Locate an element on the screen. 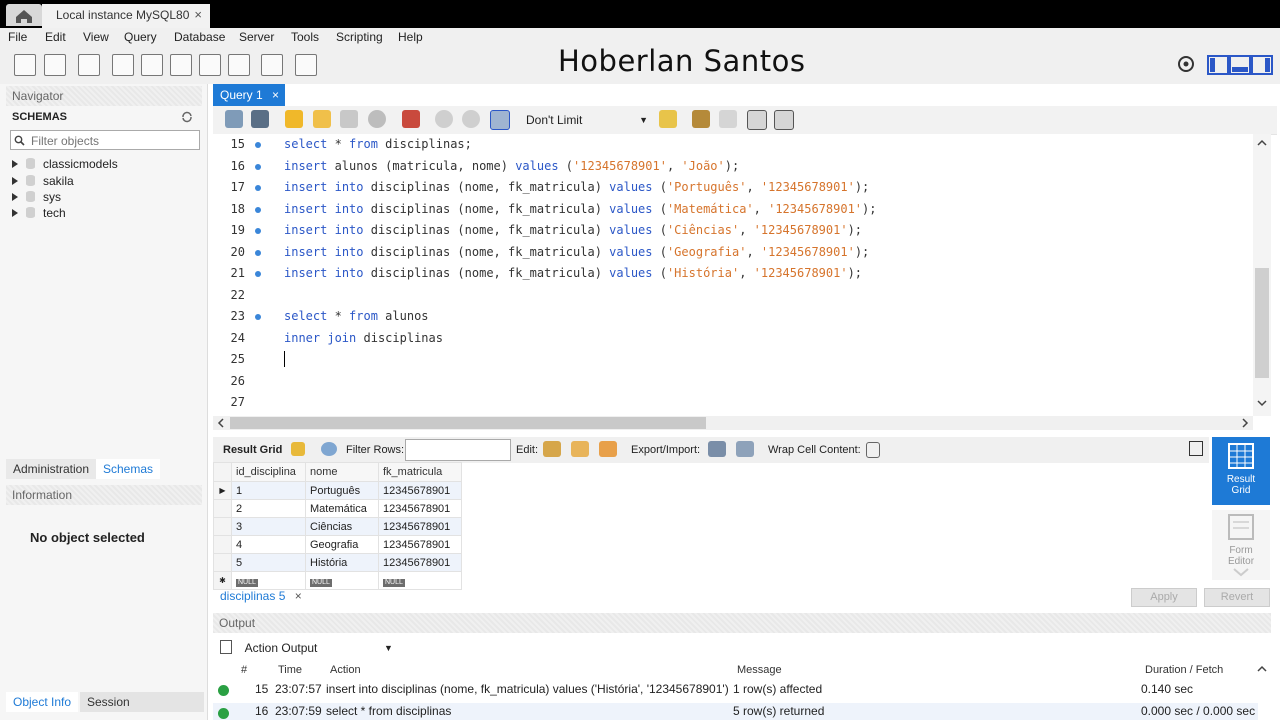 The width and height of the screenshot is (1280, 720). menu-edit: Edit is located at coordinates (55, 37).